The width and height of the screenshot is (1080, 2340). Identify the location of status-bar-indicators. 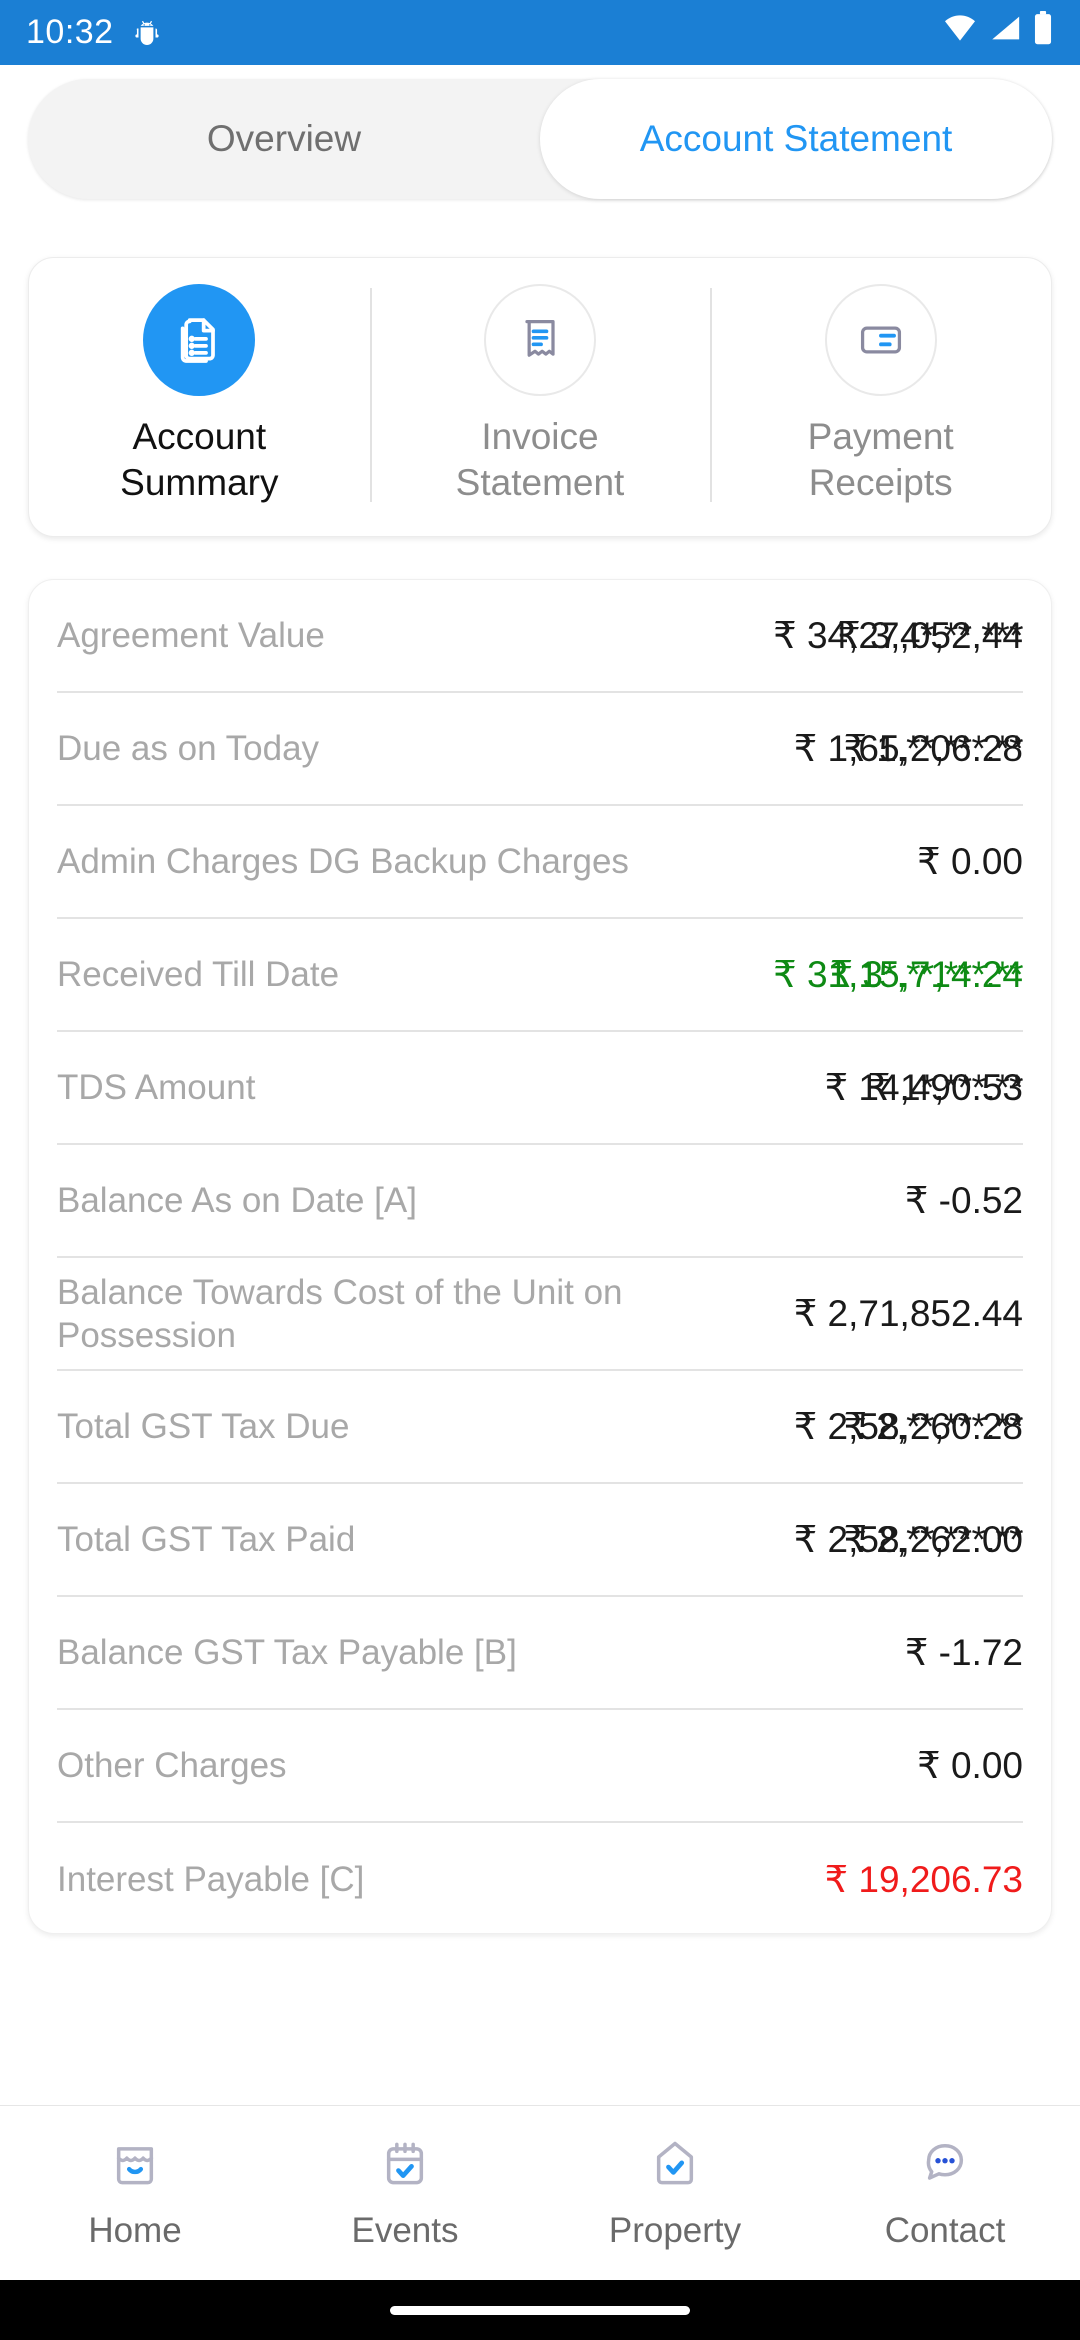
(998, 32).